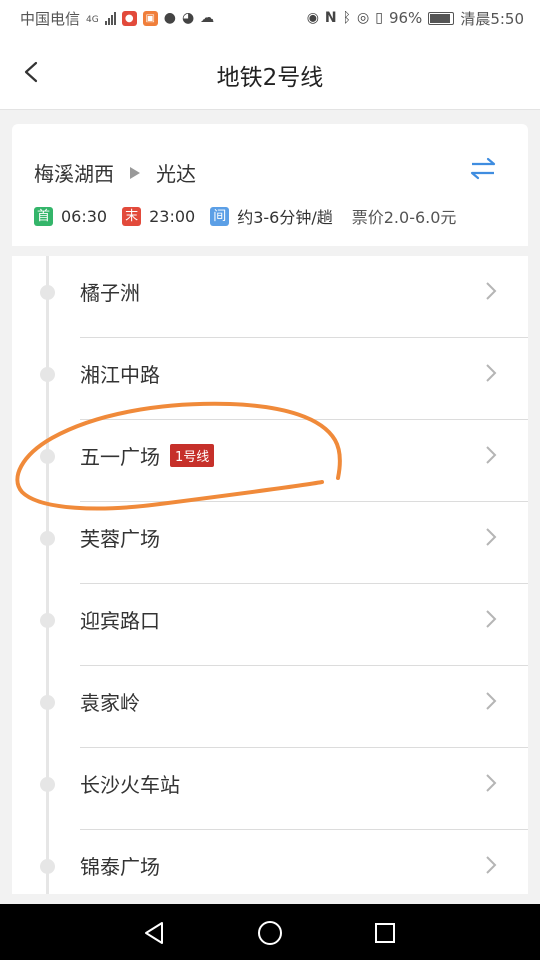 The width and height of the screenshot is (540, 960). What do you see at coordinates (129, 18) in the screenshot?
I see `mic-app-icon: ●` at bounding box center [129, 18].